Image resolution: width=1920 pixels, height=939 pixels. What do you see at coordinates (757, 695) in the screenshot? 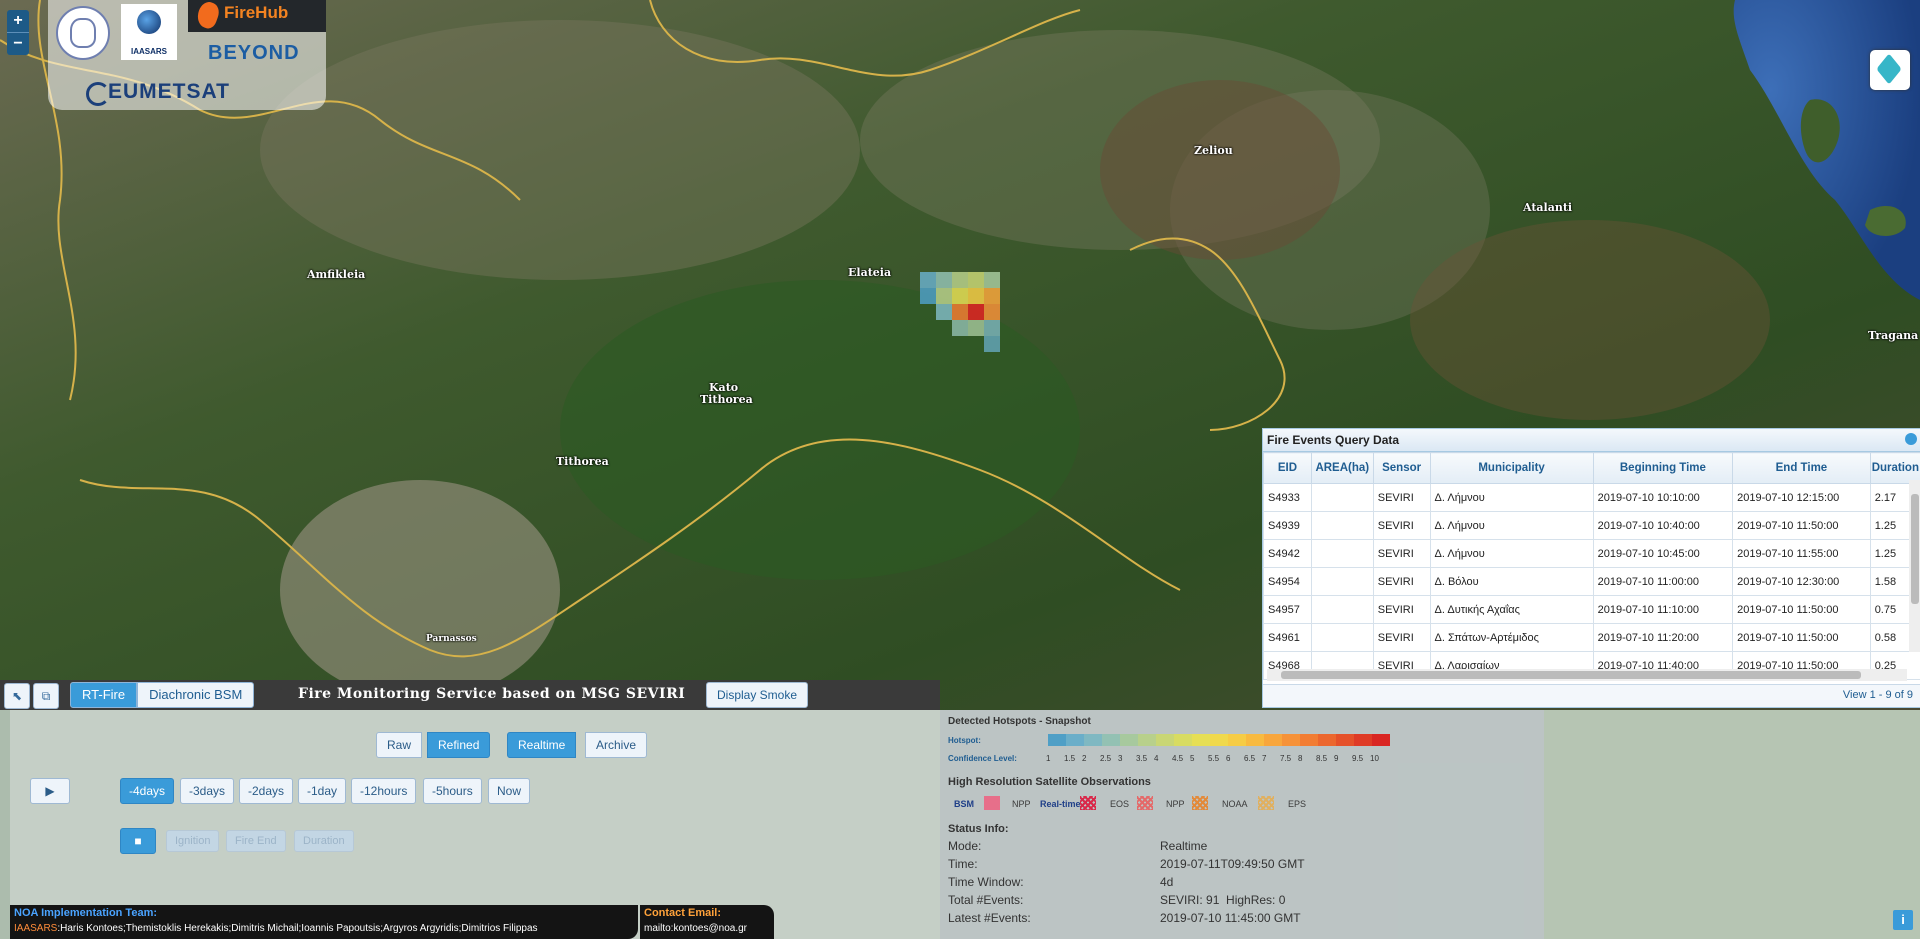
I see `display-smoke-button: Display Smoke` at bounding box center [757, 695].